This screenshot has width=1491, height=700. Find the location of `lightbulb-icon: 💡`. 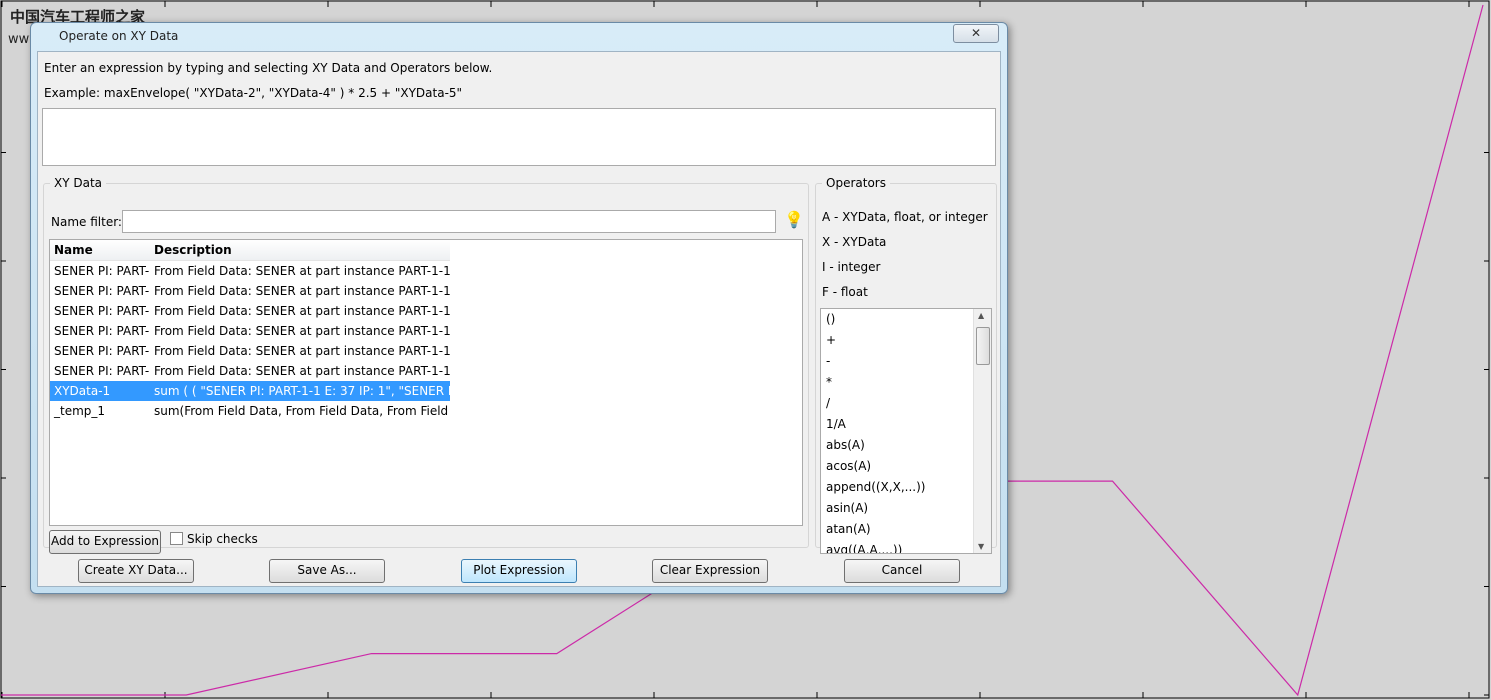

lightbulb-icon: 💡 is located at coordinates (794, 219).